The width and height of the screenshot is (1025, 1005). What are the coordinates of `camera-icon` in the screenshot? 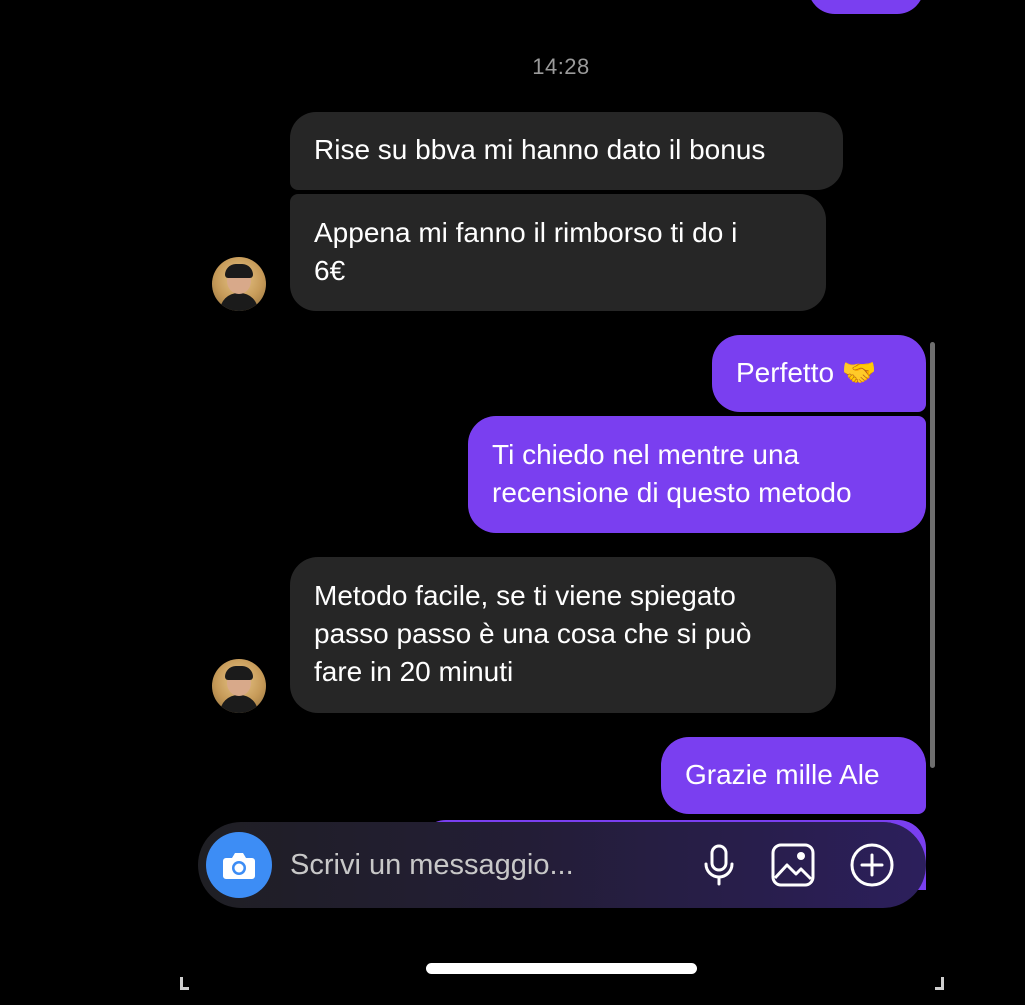 It's located at (239, 866).